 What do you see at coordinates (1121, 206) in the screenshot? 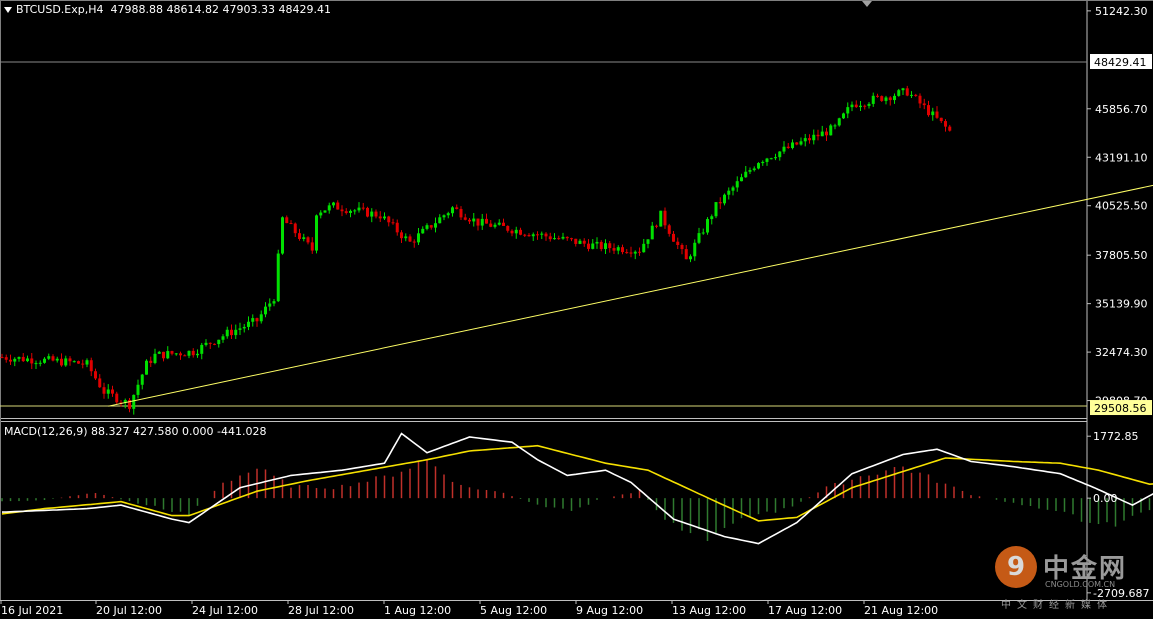
I see `price-axis-label: 40525.50` at bounding box center [1121, 206].